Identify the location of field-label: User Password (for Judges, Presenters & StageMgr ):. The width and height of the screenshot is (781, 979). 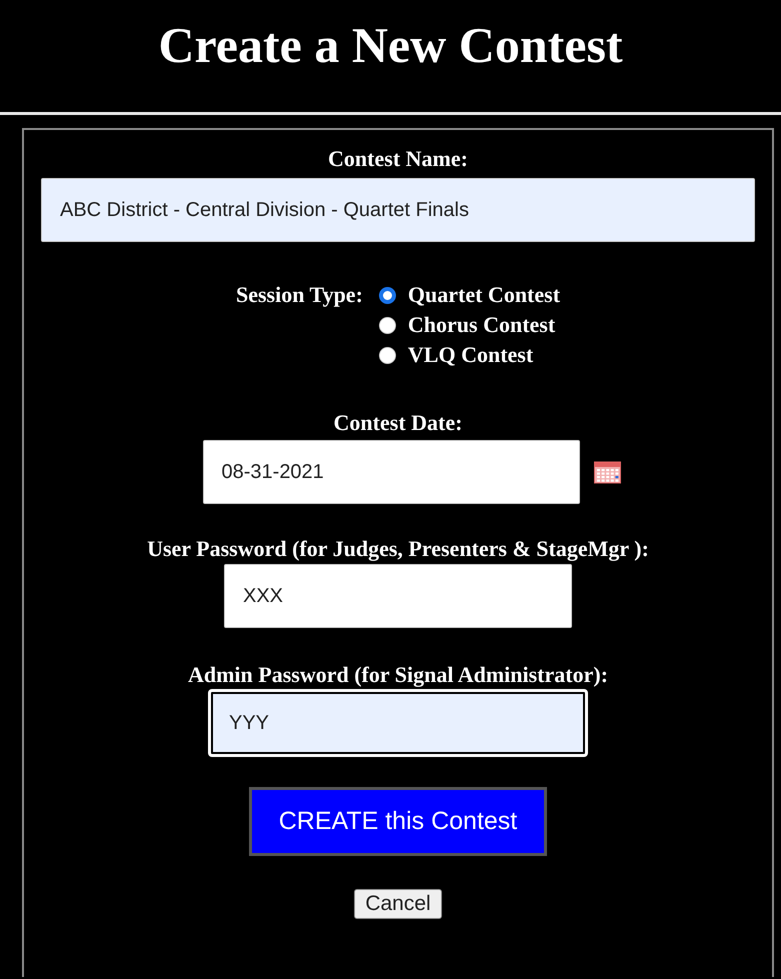
(398, 549).